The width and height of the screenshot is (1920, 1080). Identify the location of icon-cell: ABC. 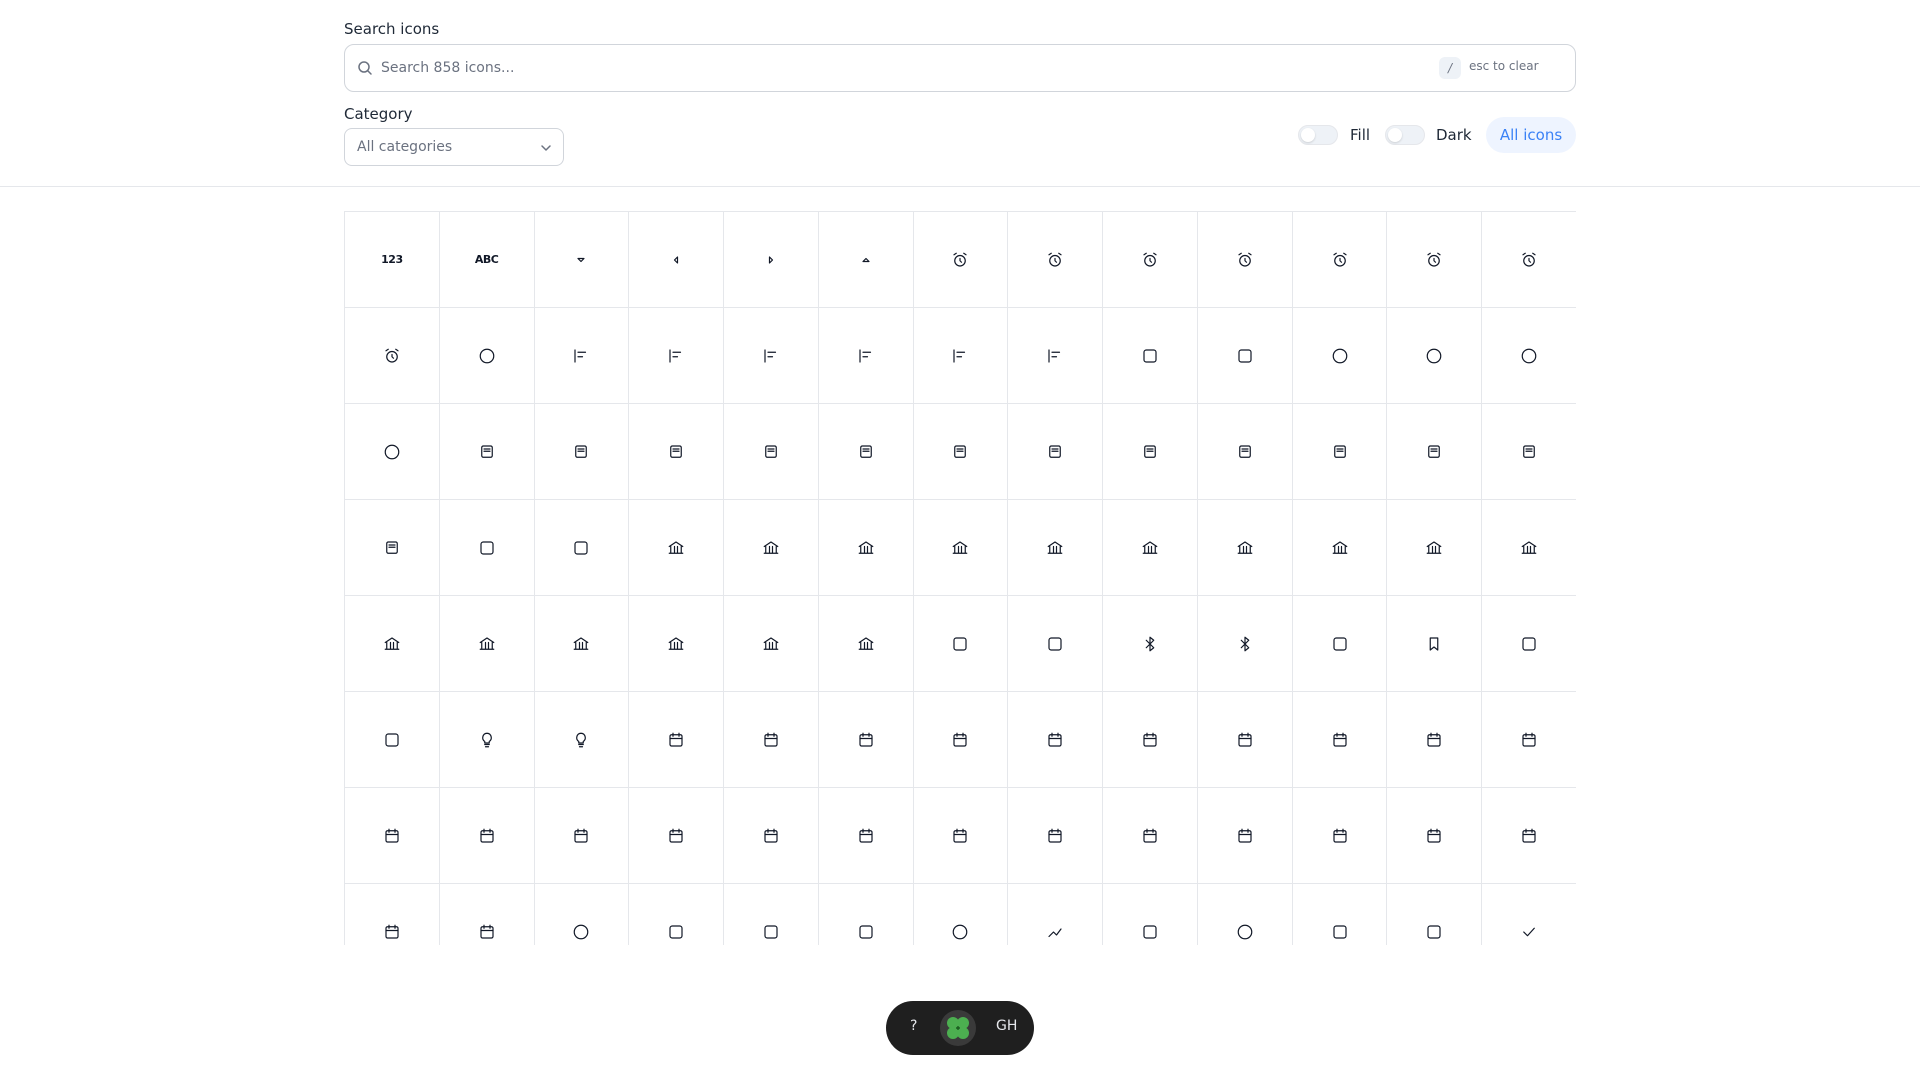
(487, 260).